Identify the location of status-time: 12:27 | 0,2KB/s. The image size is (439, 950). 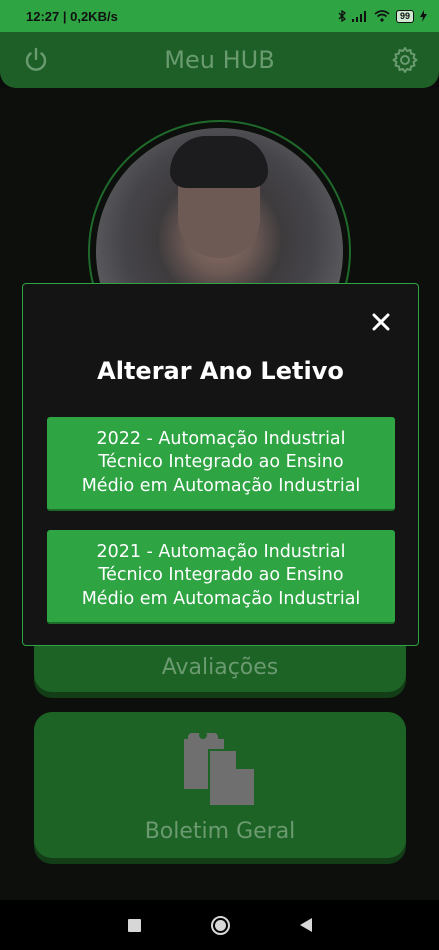
(72, 16).